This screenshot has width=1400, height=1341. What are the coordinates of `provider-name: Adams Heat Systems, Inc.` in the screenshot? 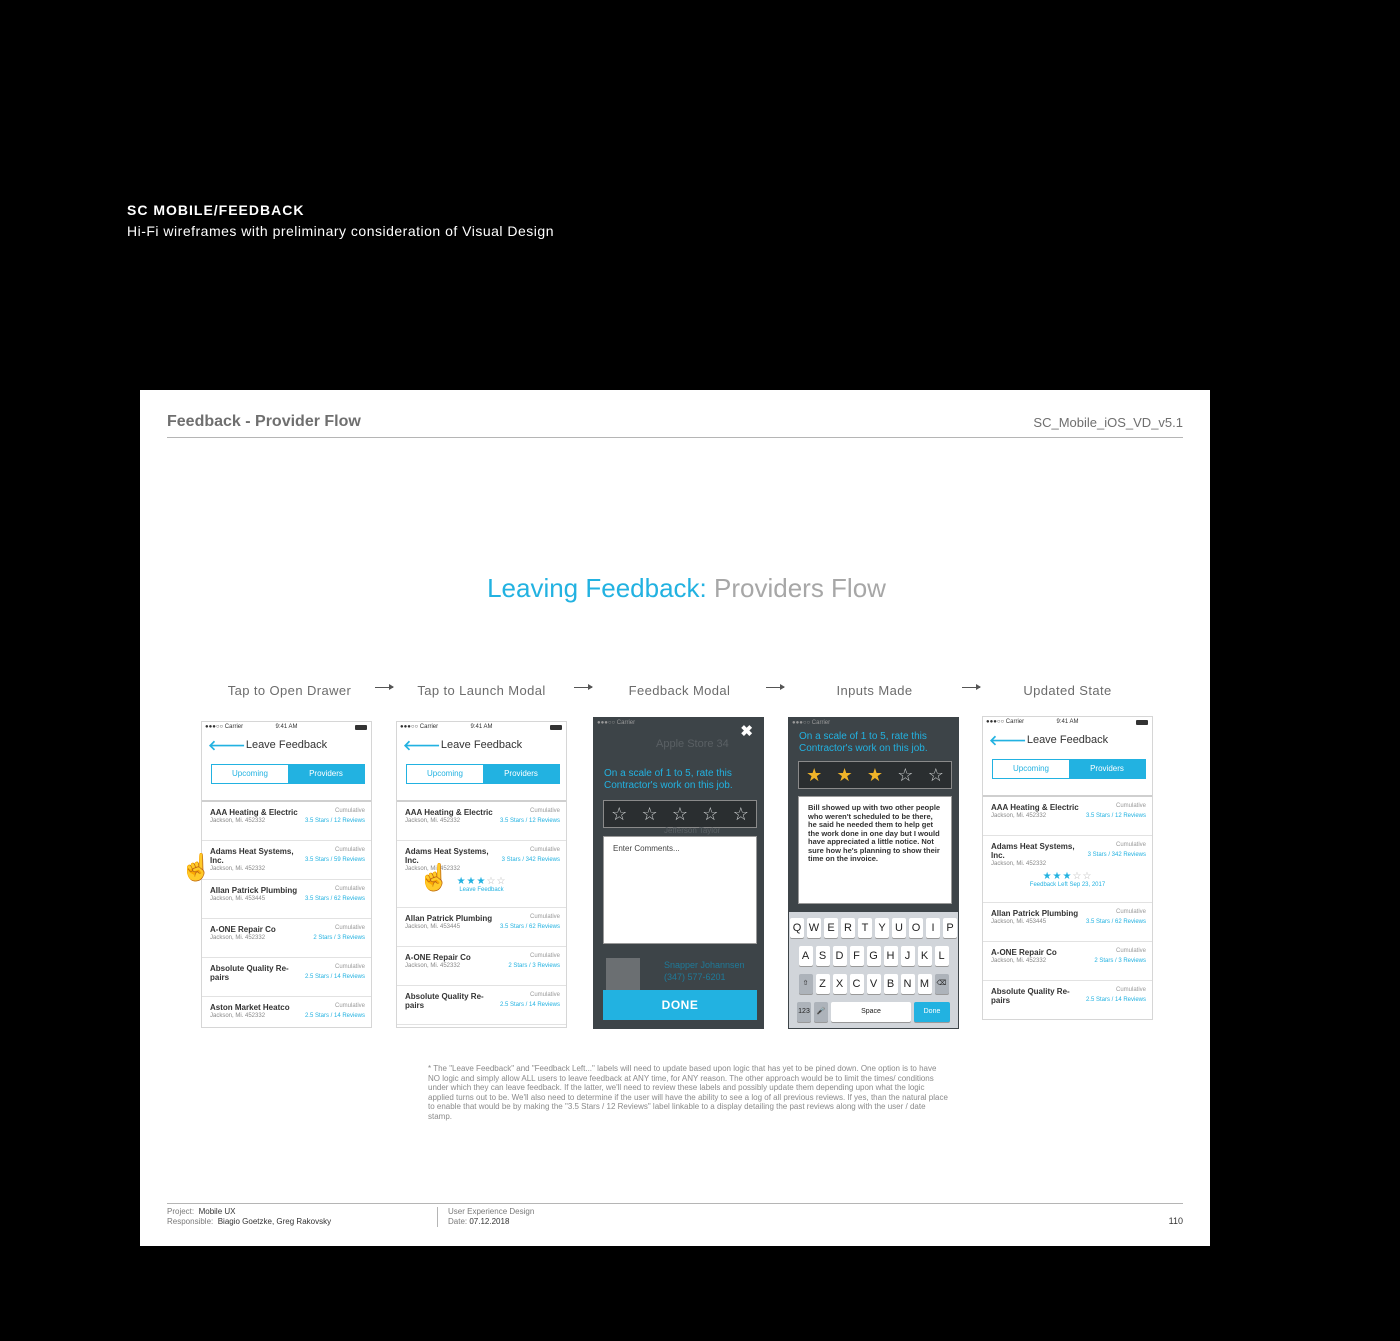 It's located at (252, 856).